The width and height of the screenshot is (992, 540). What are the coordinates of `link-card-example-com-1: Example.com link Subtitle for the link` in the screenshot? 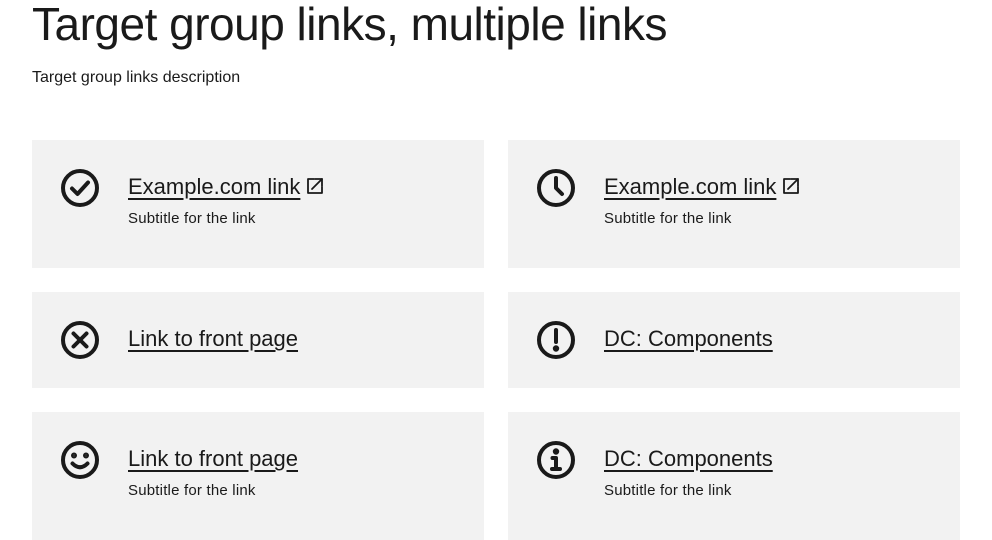 It's located at (258, 204).